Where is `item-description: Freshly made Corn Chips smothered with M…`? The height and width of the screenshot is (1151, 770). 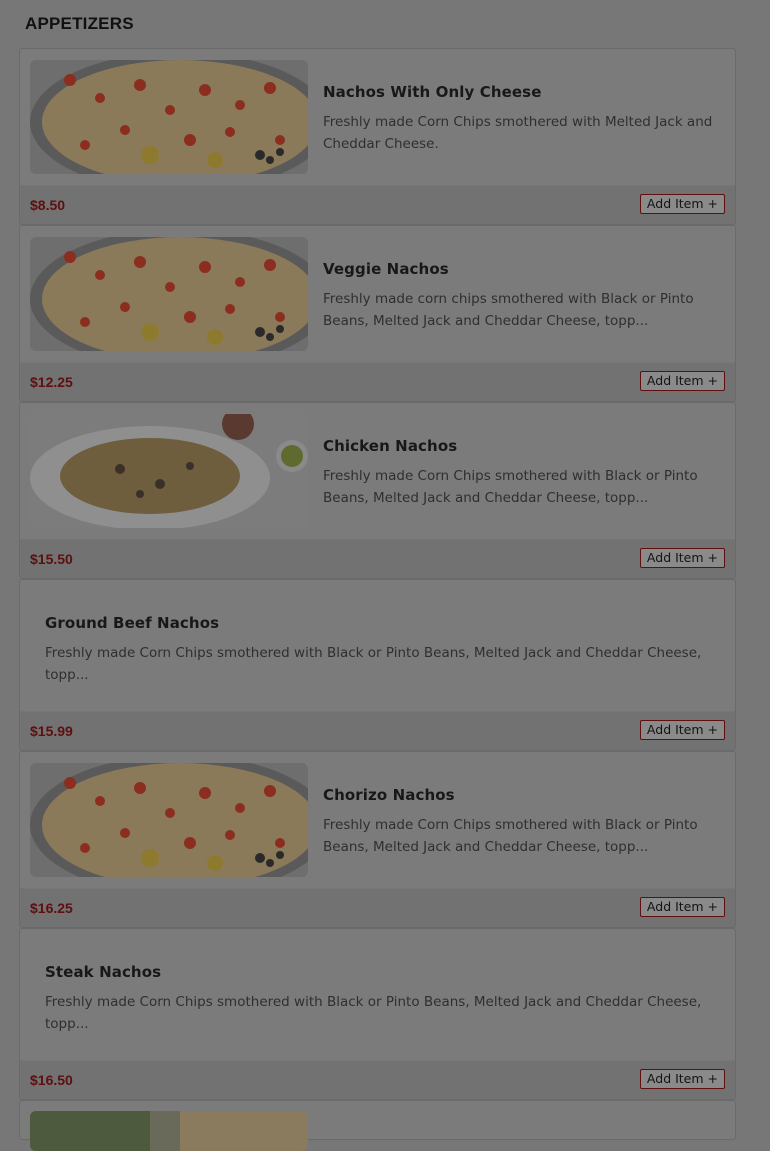
item-description: Freshly made Corn Chips smothered with M… is located at coordinates (518, 133).